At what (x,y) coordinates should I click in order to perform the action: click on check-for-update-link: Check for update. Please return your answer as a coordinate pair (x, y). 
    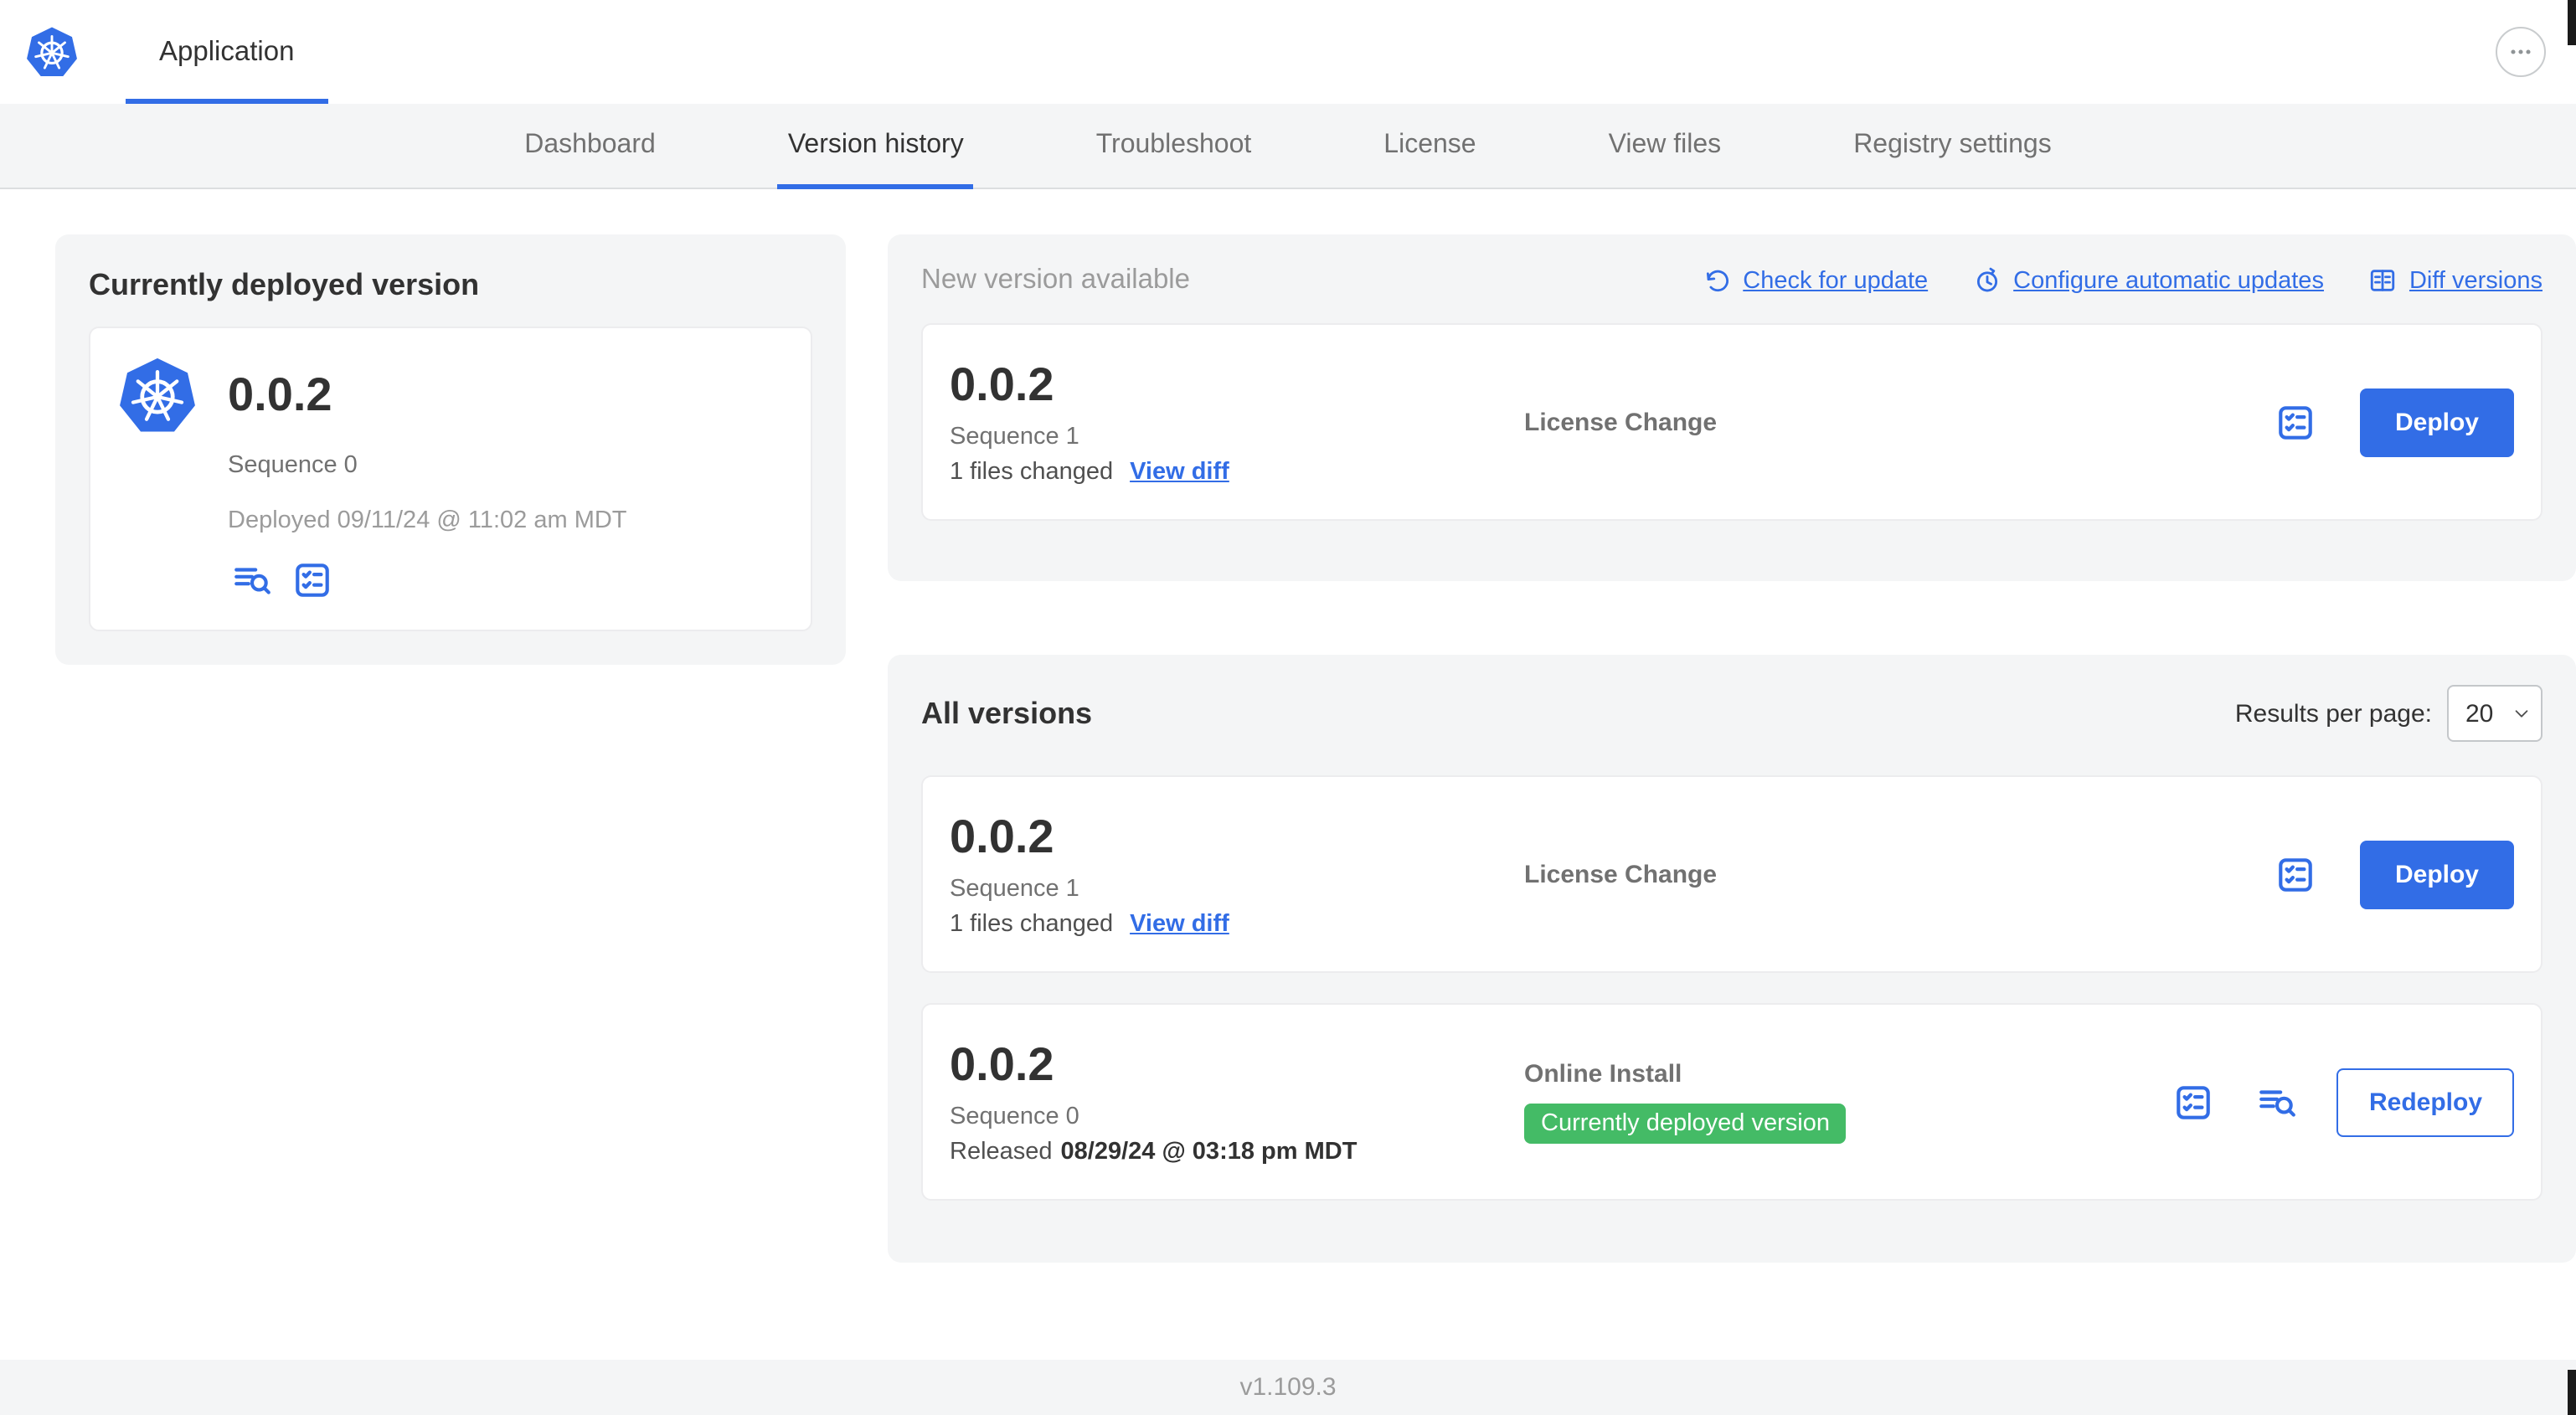
    Looking at the image, I should click on (1815, 280).